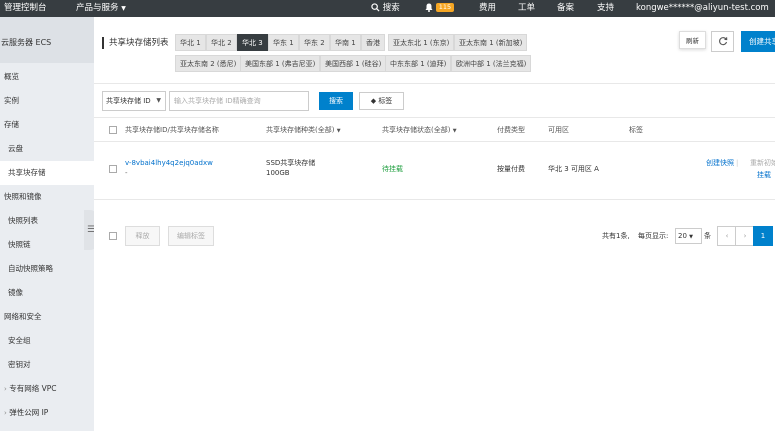  What do you see at coordinates (434, 199) in the screenshot?
I see `table-row-border` at bounding box center [434, 199].